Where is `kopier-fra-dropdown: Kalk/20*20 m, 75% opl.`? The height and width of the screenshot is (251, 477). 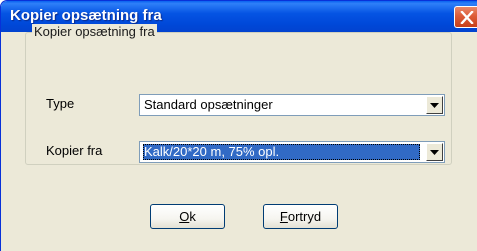
kopier-fra-dropdown: Kalk/20*20 m, 75% opl. is located at coordinates (292, 152).